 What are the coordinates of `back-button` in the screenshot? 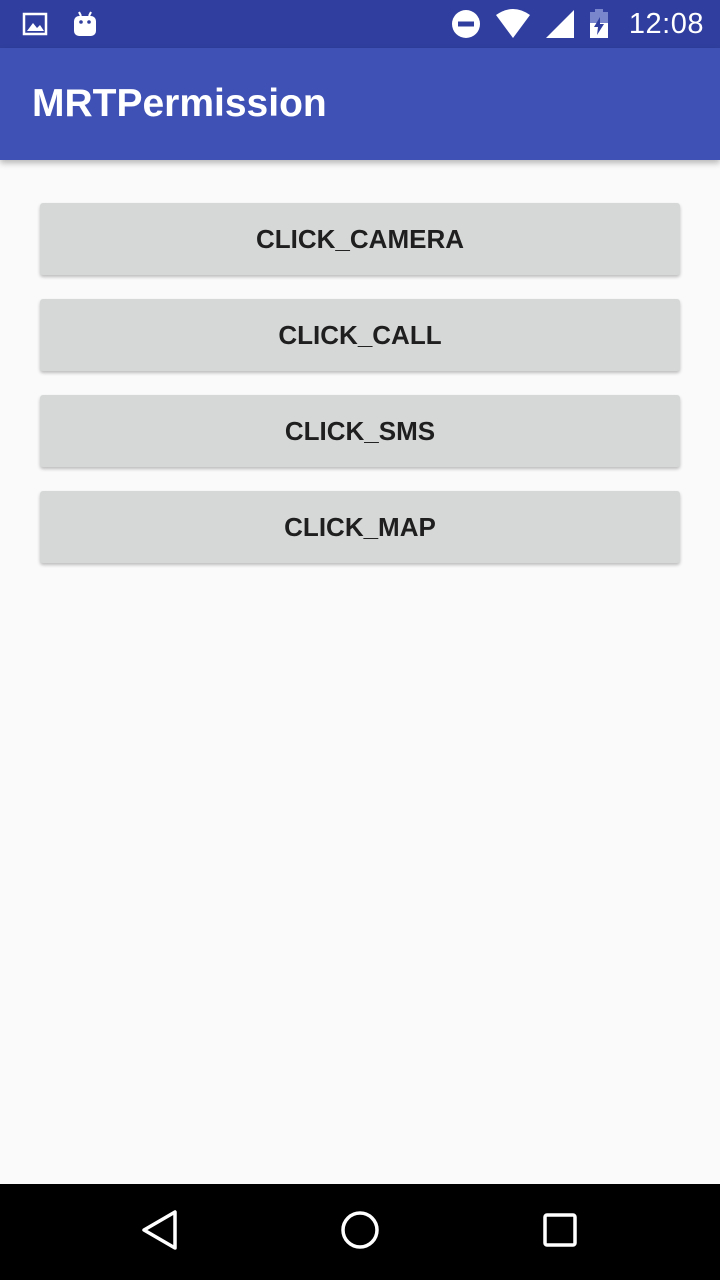 It's located at (160, 1232).